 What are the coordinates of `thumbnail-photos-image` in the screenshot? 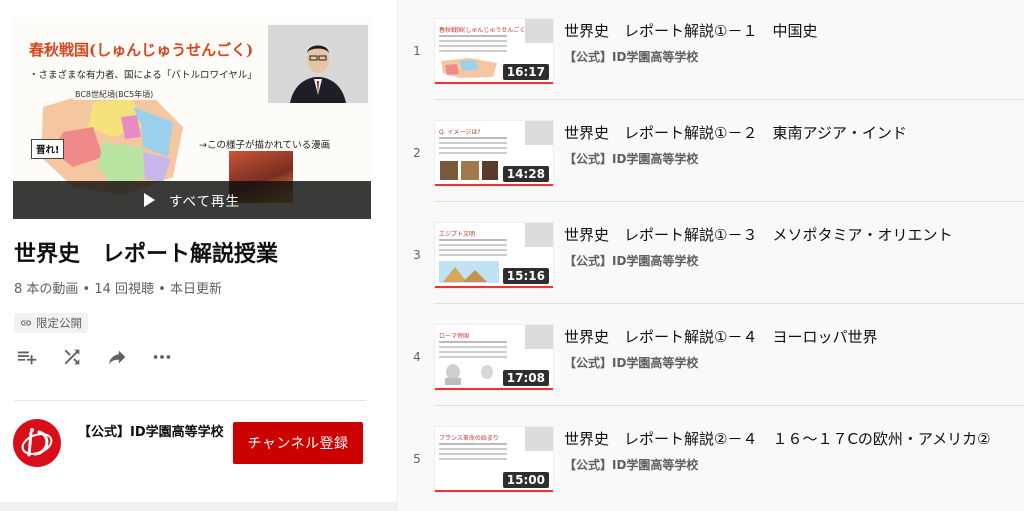 It's located at (469, 170).